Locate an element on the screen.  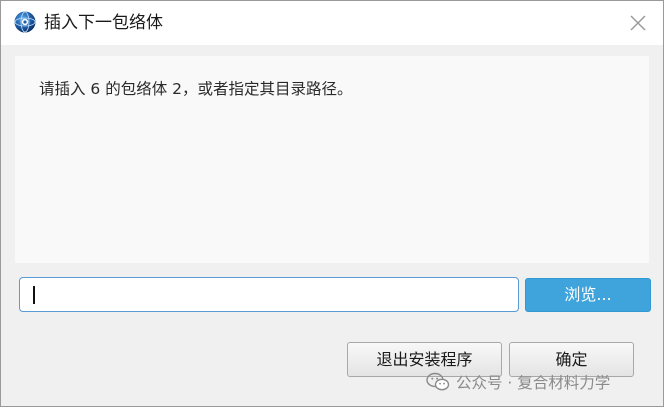
path-input is located at coordinates (269, 294).